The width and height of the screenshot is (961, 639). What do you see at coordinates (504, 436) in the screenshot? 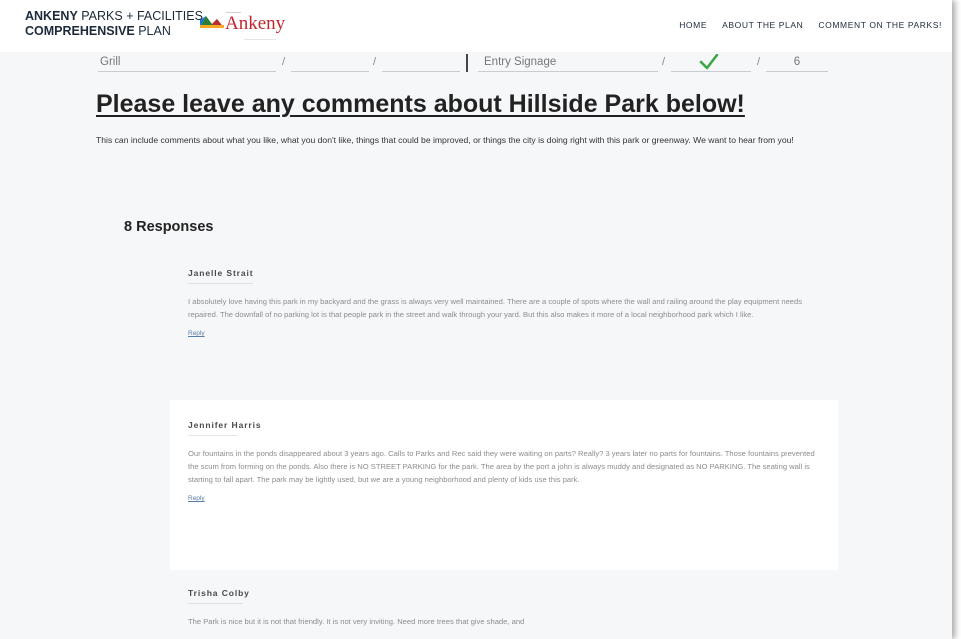
I see `comment-date: ——————————` at bounding box center [504, 436].